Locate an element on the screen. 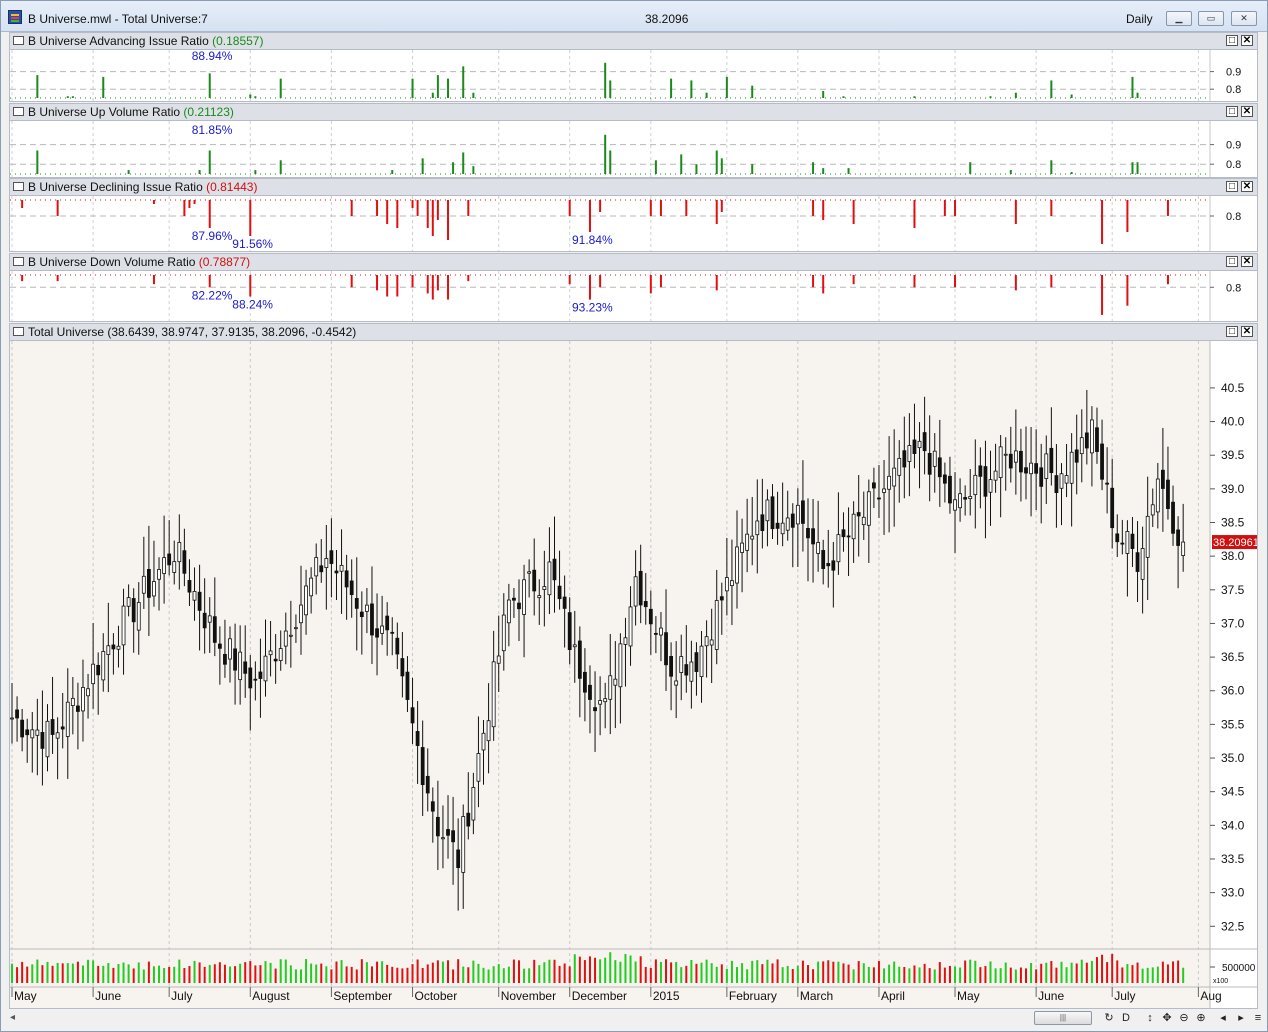  period-label: Daily is located at coordinates (1139, 19).